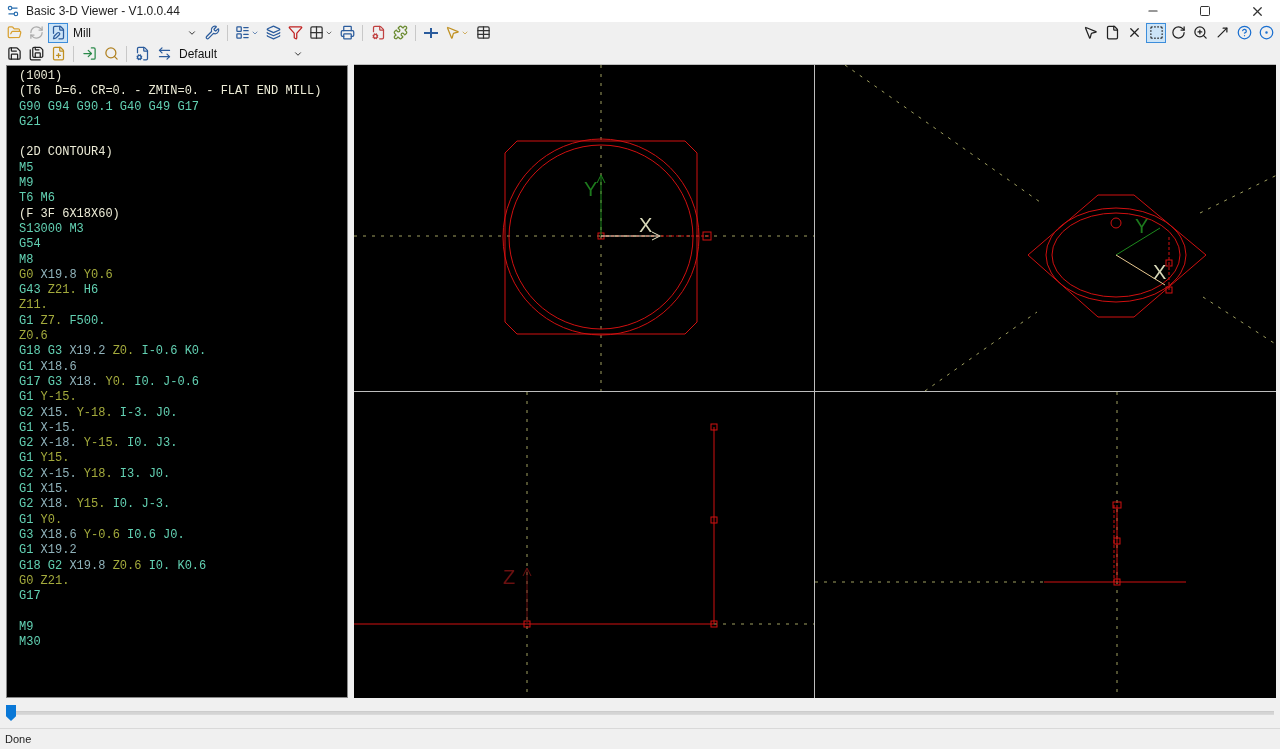 The height and width of the screenshot is (749, 1280). Describe the element at coordinates (630, 236) in the screenshot. I see `x-axis-arrow` at that location.